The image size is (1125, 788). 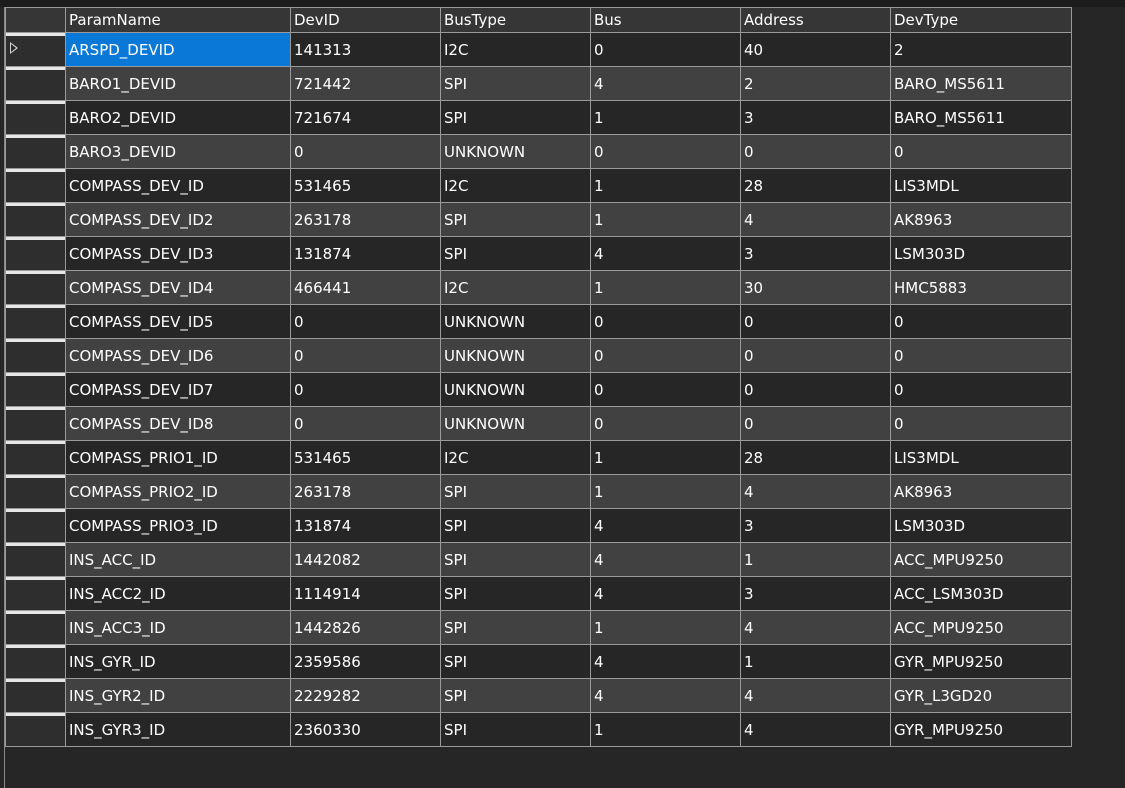 I want to click on table-row: COMPASS_DEV_ID8 0 UNKNOWN 0 0 0, so click(x=538, y=423).